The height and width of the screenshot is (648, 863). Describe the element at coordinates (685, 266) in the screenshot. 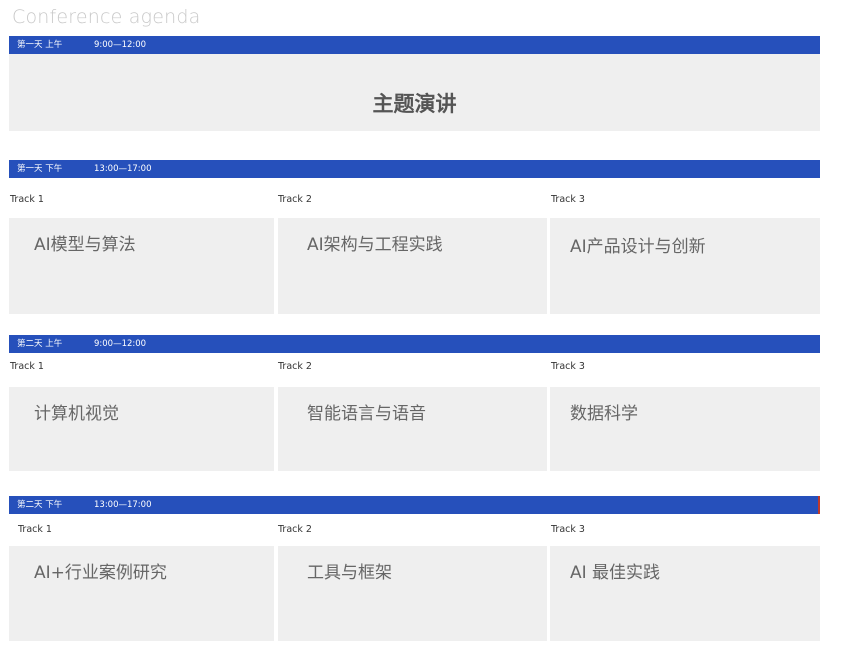

I see `track-box: AI产品设计与创新` at that location.